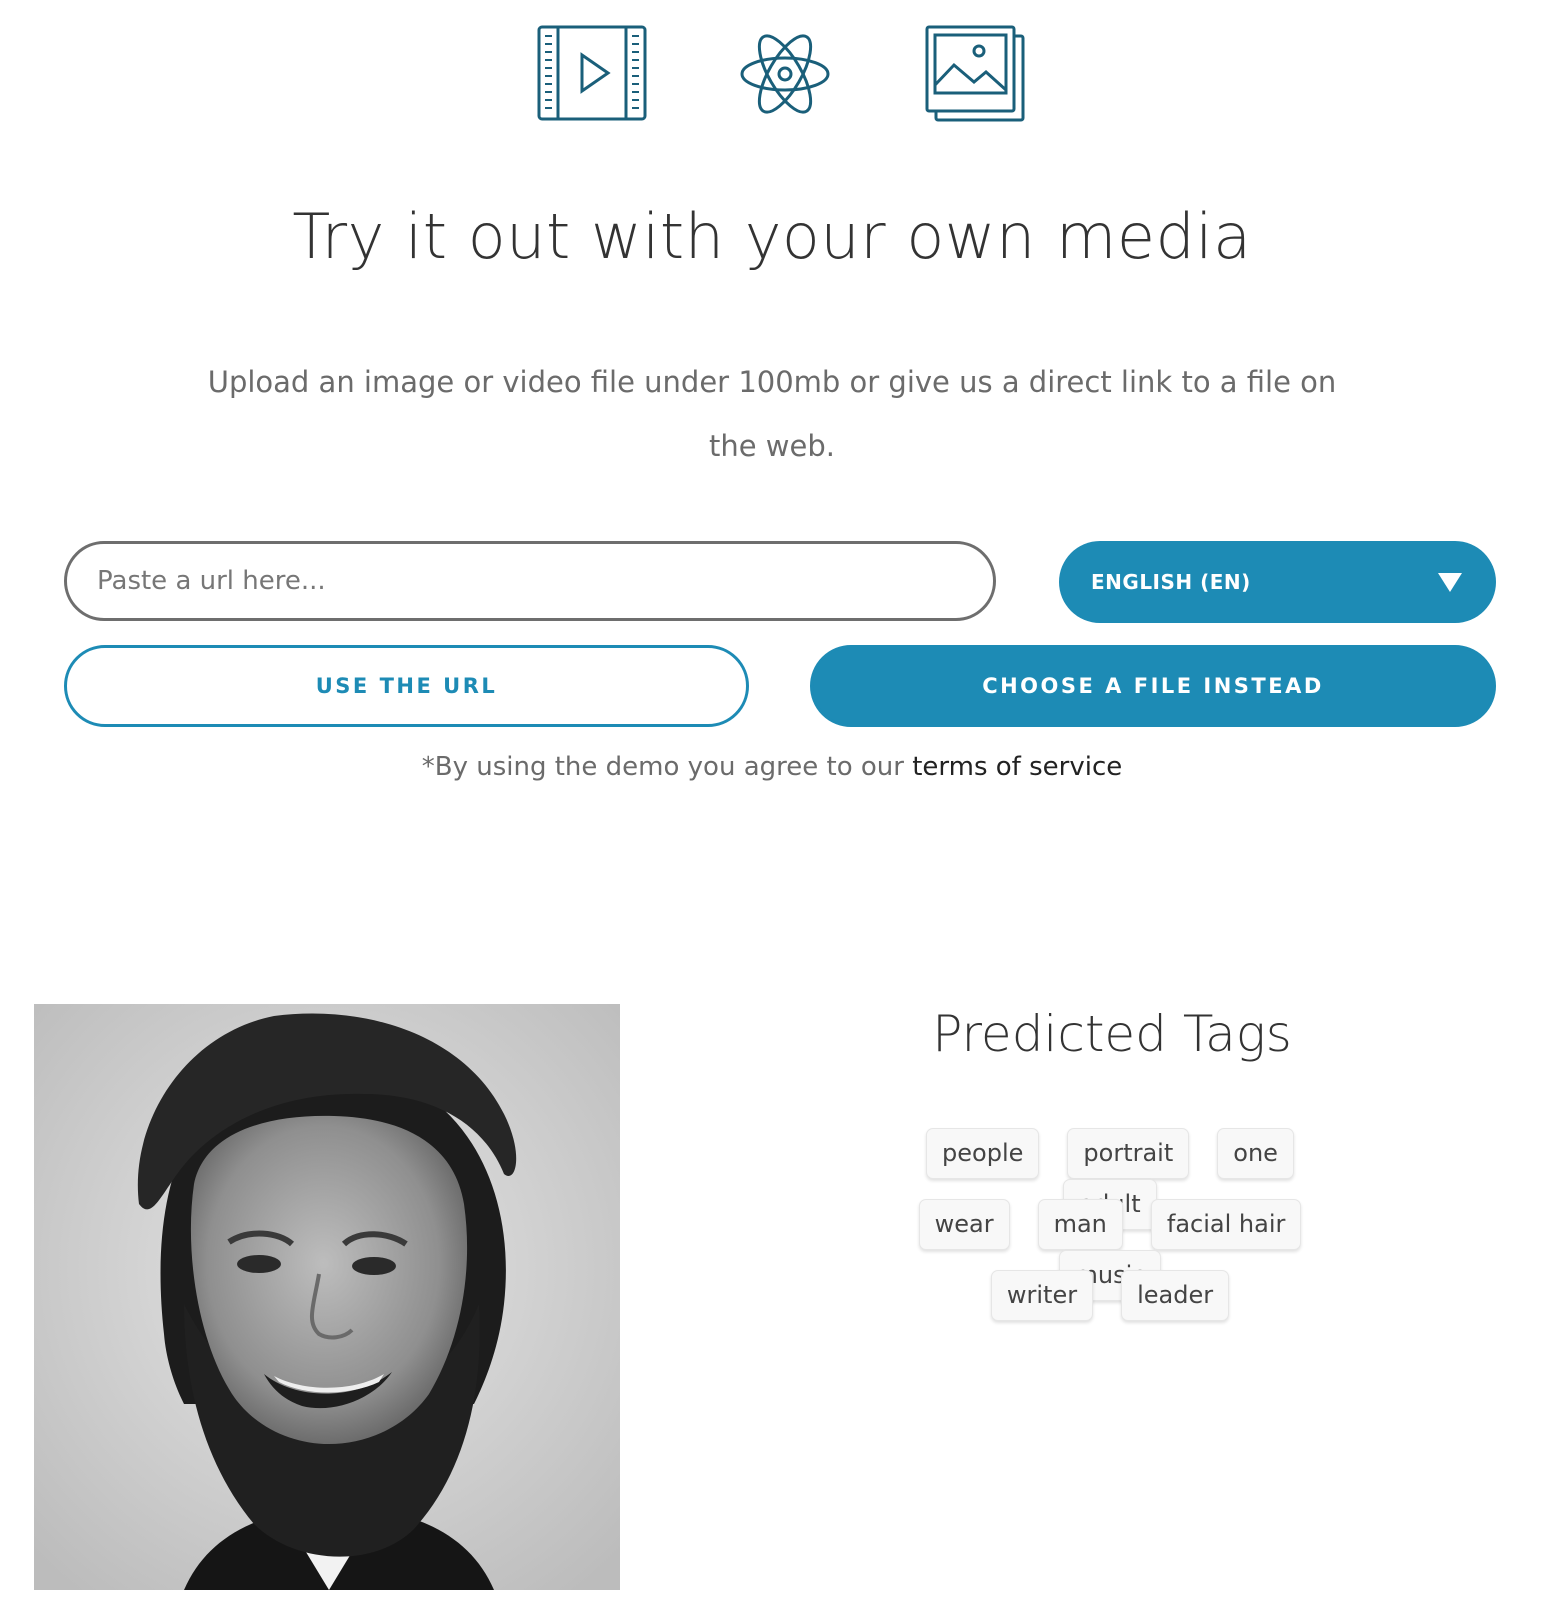  Describe the element at coordinates (1171, 582) in the screenshot. I see `language-select-value: ENGLISH (EN)` at that location.